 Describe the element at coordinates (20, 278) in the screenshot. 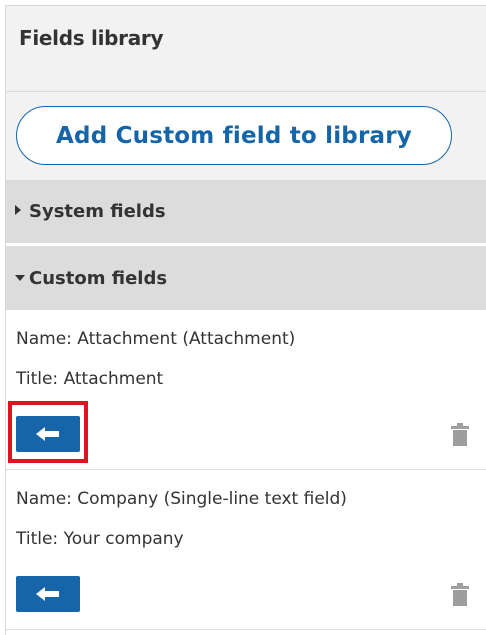

I see `caret-down-icon` at that location.